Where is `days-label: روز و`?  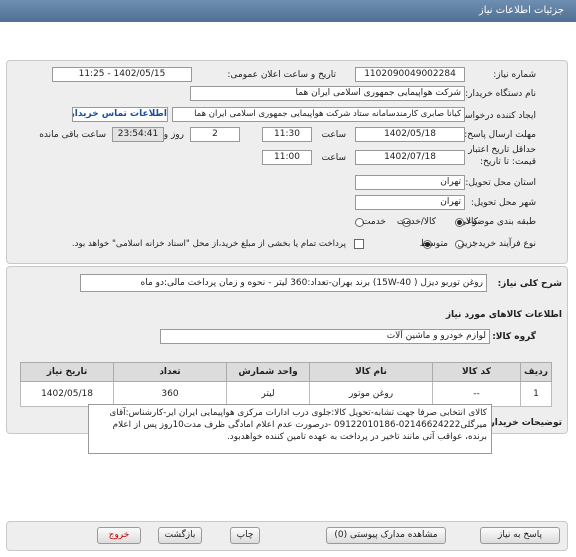 days-label: روز و is located at coordinates (173, 135).